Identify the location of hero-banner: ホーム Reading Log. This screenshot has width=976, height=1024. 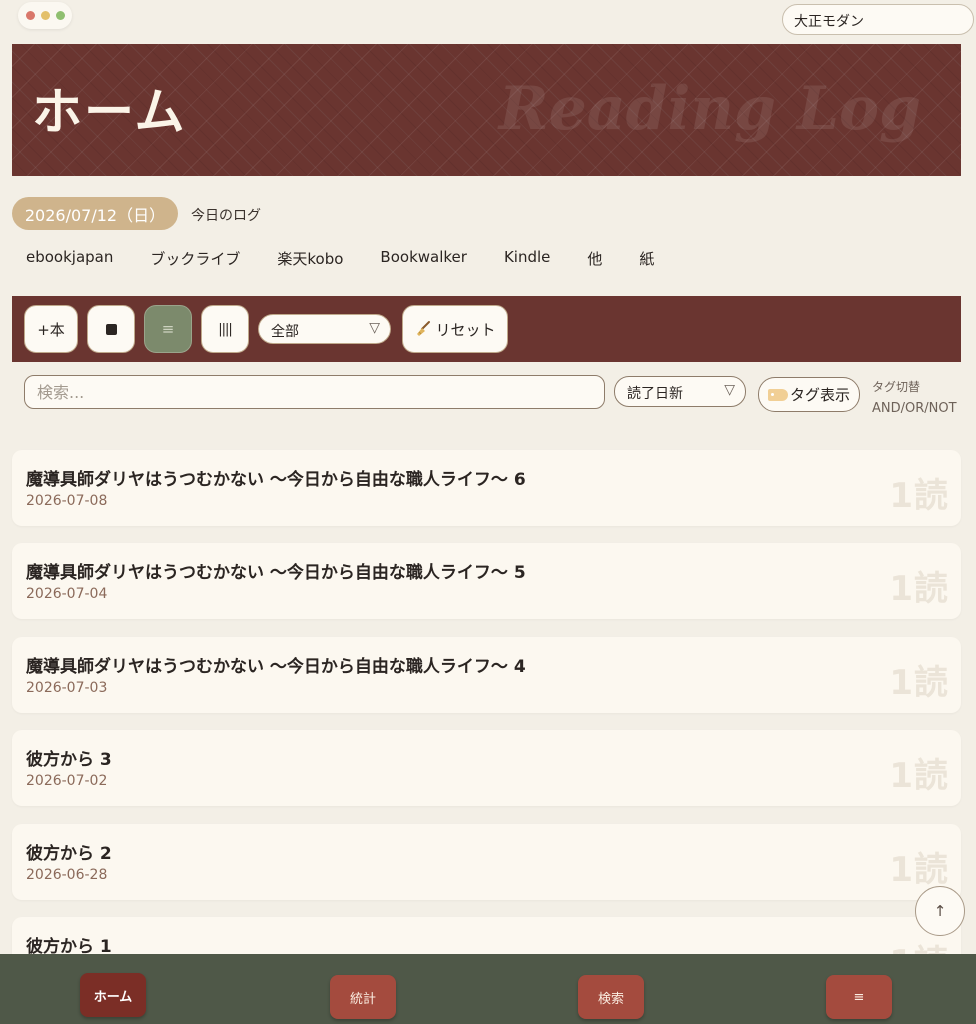
(486, 110).